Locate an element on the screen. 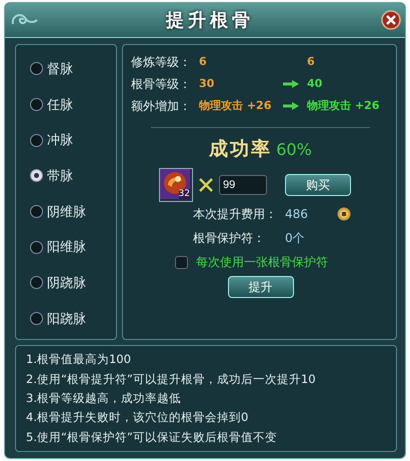 Image resolution: width=410 pixels, height=461 pixels. coin-icon is located at coordinates (344, 214).